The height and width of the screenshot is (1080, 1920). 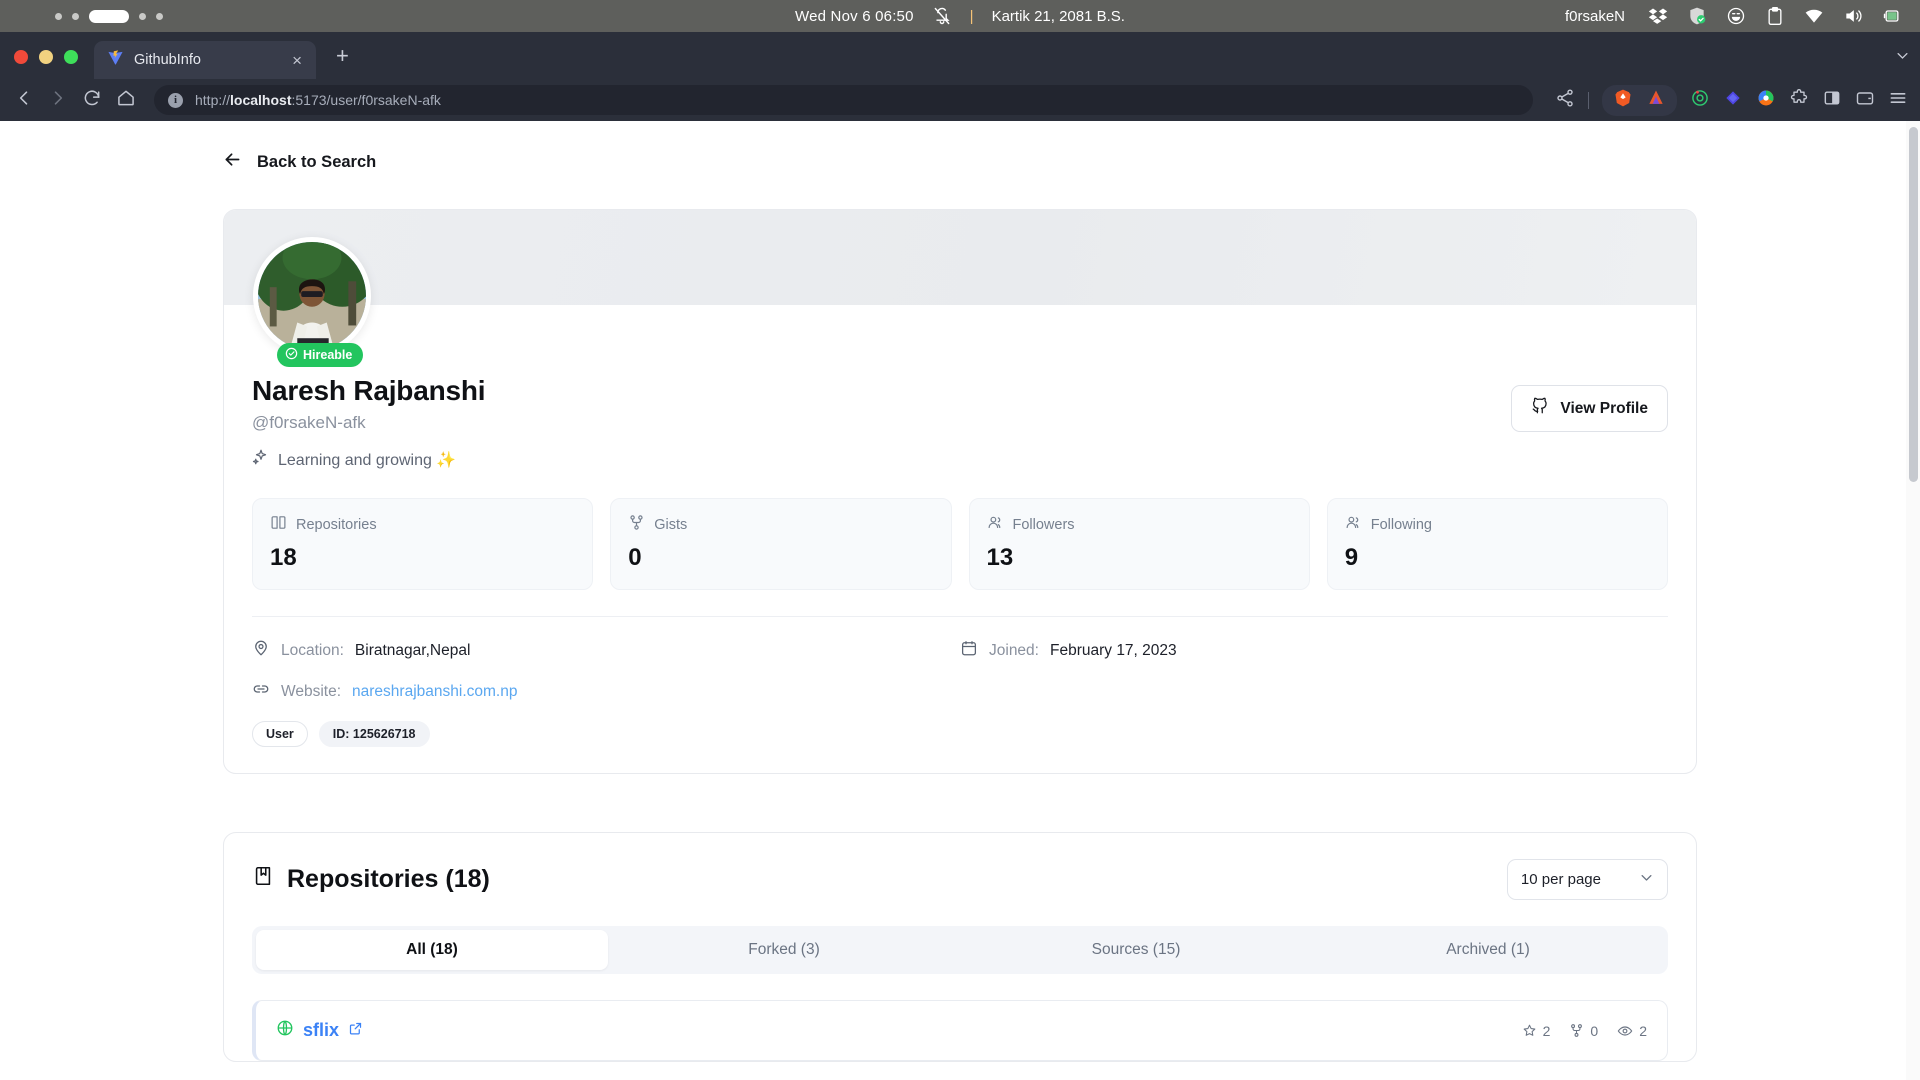 What do you see at coordinates (1401, 524) in the screenshot?
I see `stat-label: Following` at bounding box center [1401, 524].